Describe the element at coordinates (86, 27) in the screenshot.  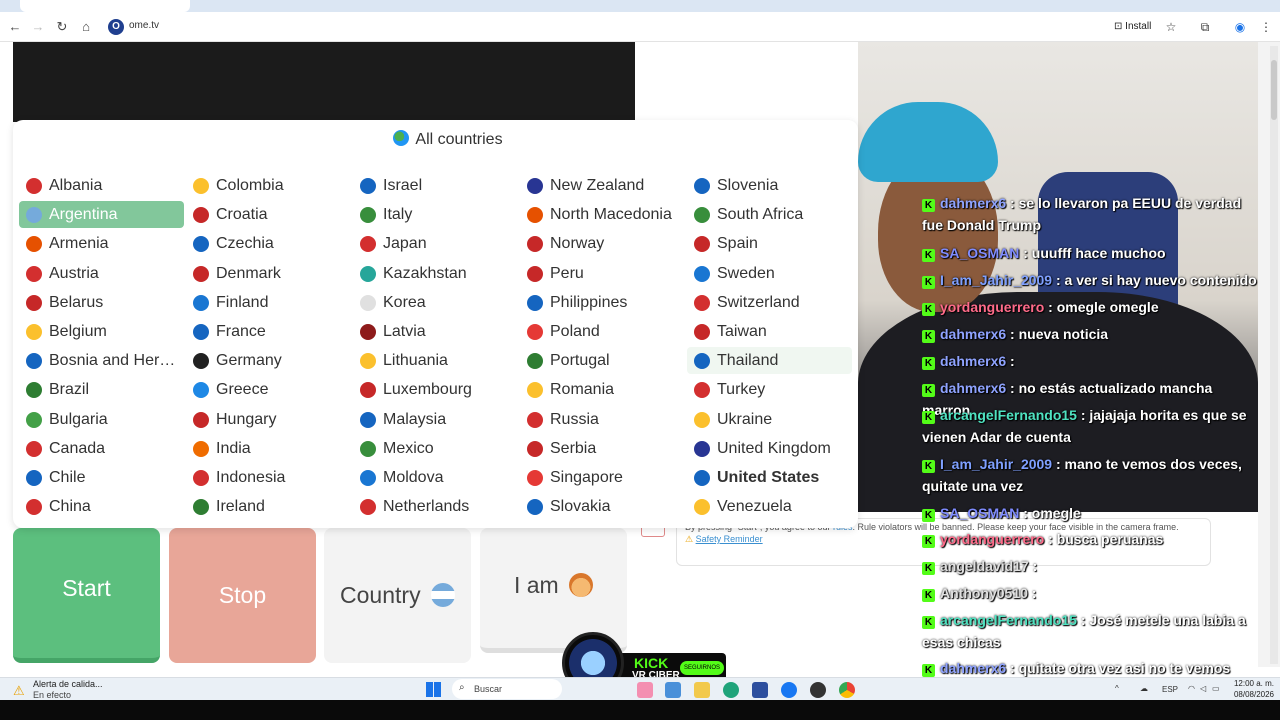
I see `home-icon: ⌂` at that location.